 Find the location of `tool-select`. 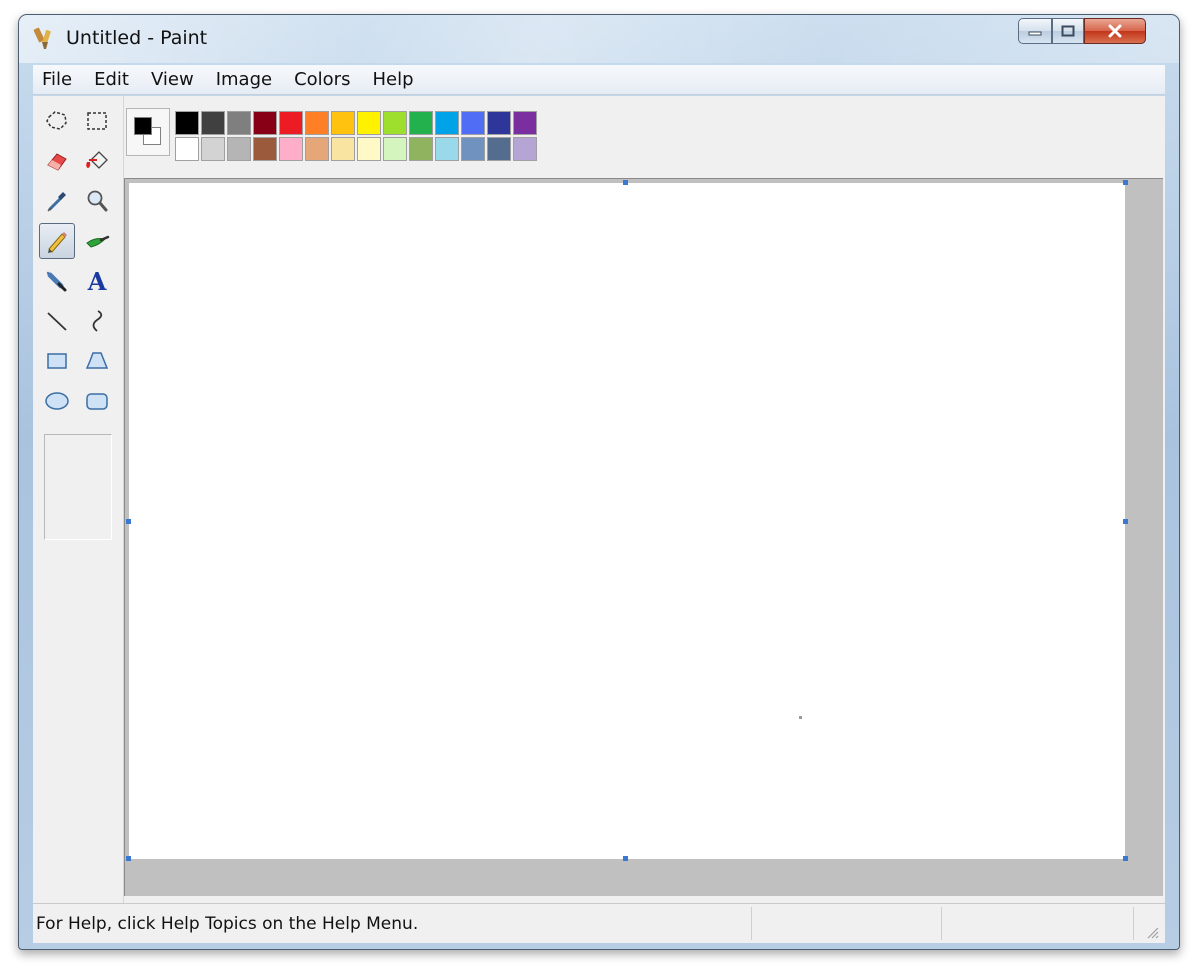

tool-select is located at coordinates (97, 121).